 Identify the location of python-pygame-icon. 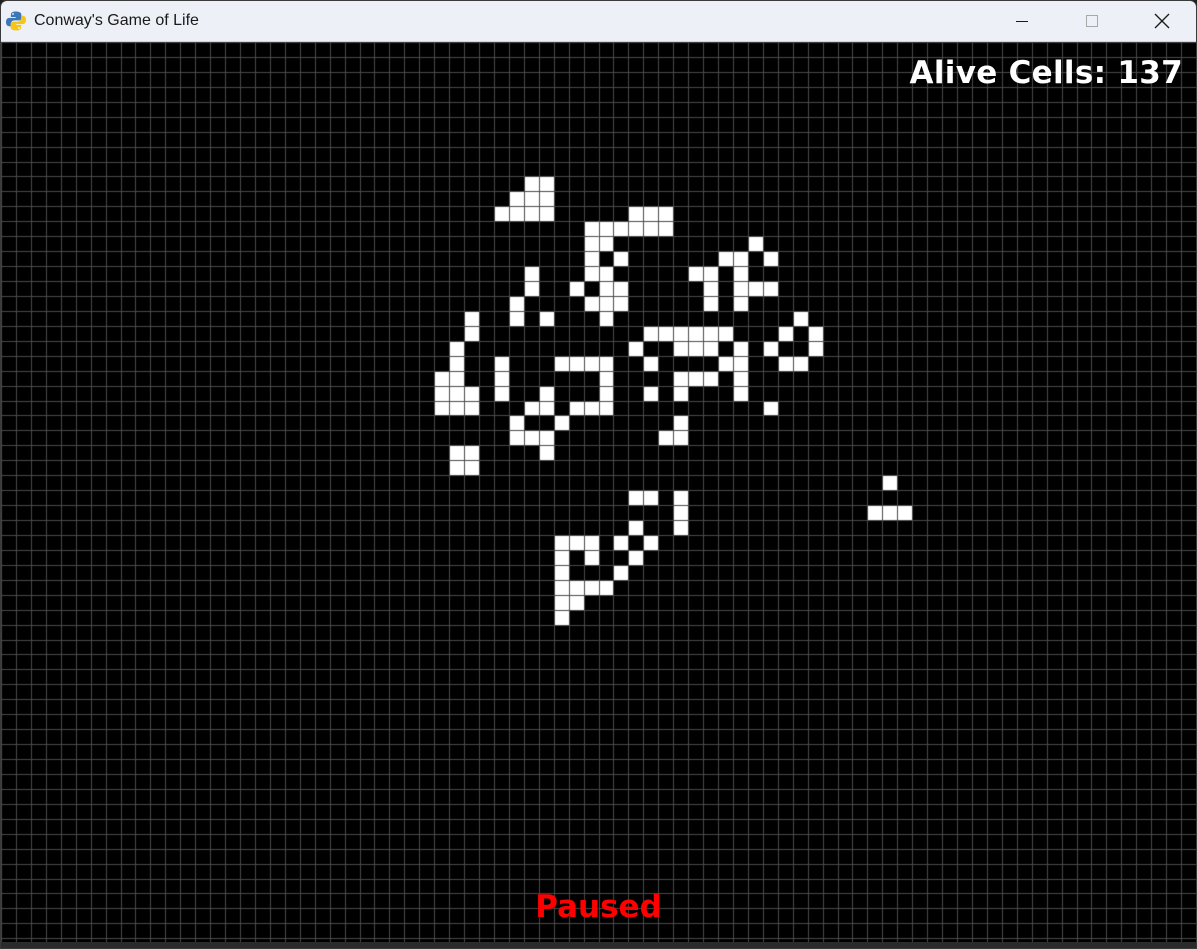
(16, 21).